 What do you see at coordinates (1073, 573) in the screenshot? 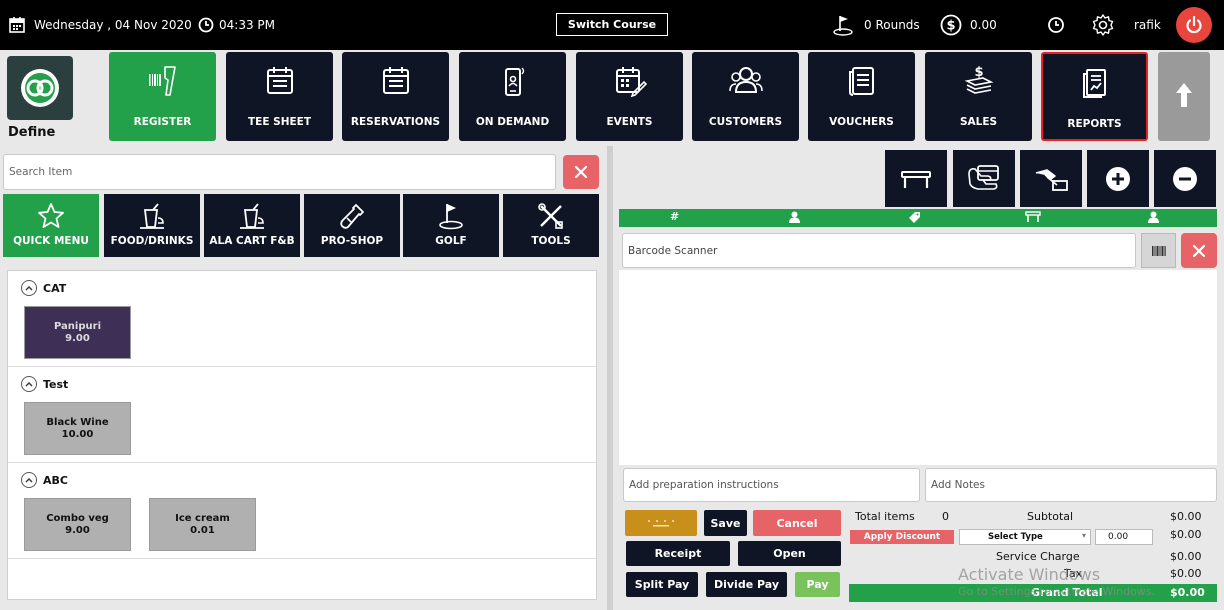
I see `tax-label: Tax` at bounding box center [1073, 573].